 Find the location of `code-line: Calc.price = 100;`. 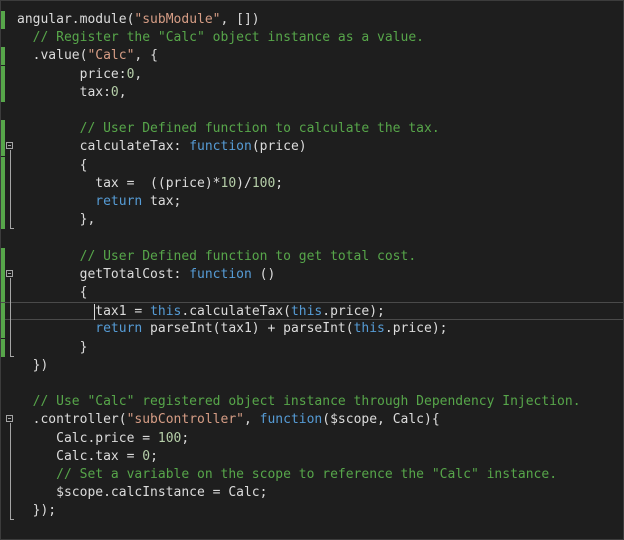

code-line: Calc.price = 100; is located at coordinates (312, 439).